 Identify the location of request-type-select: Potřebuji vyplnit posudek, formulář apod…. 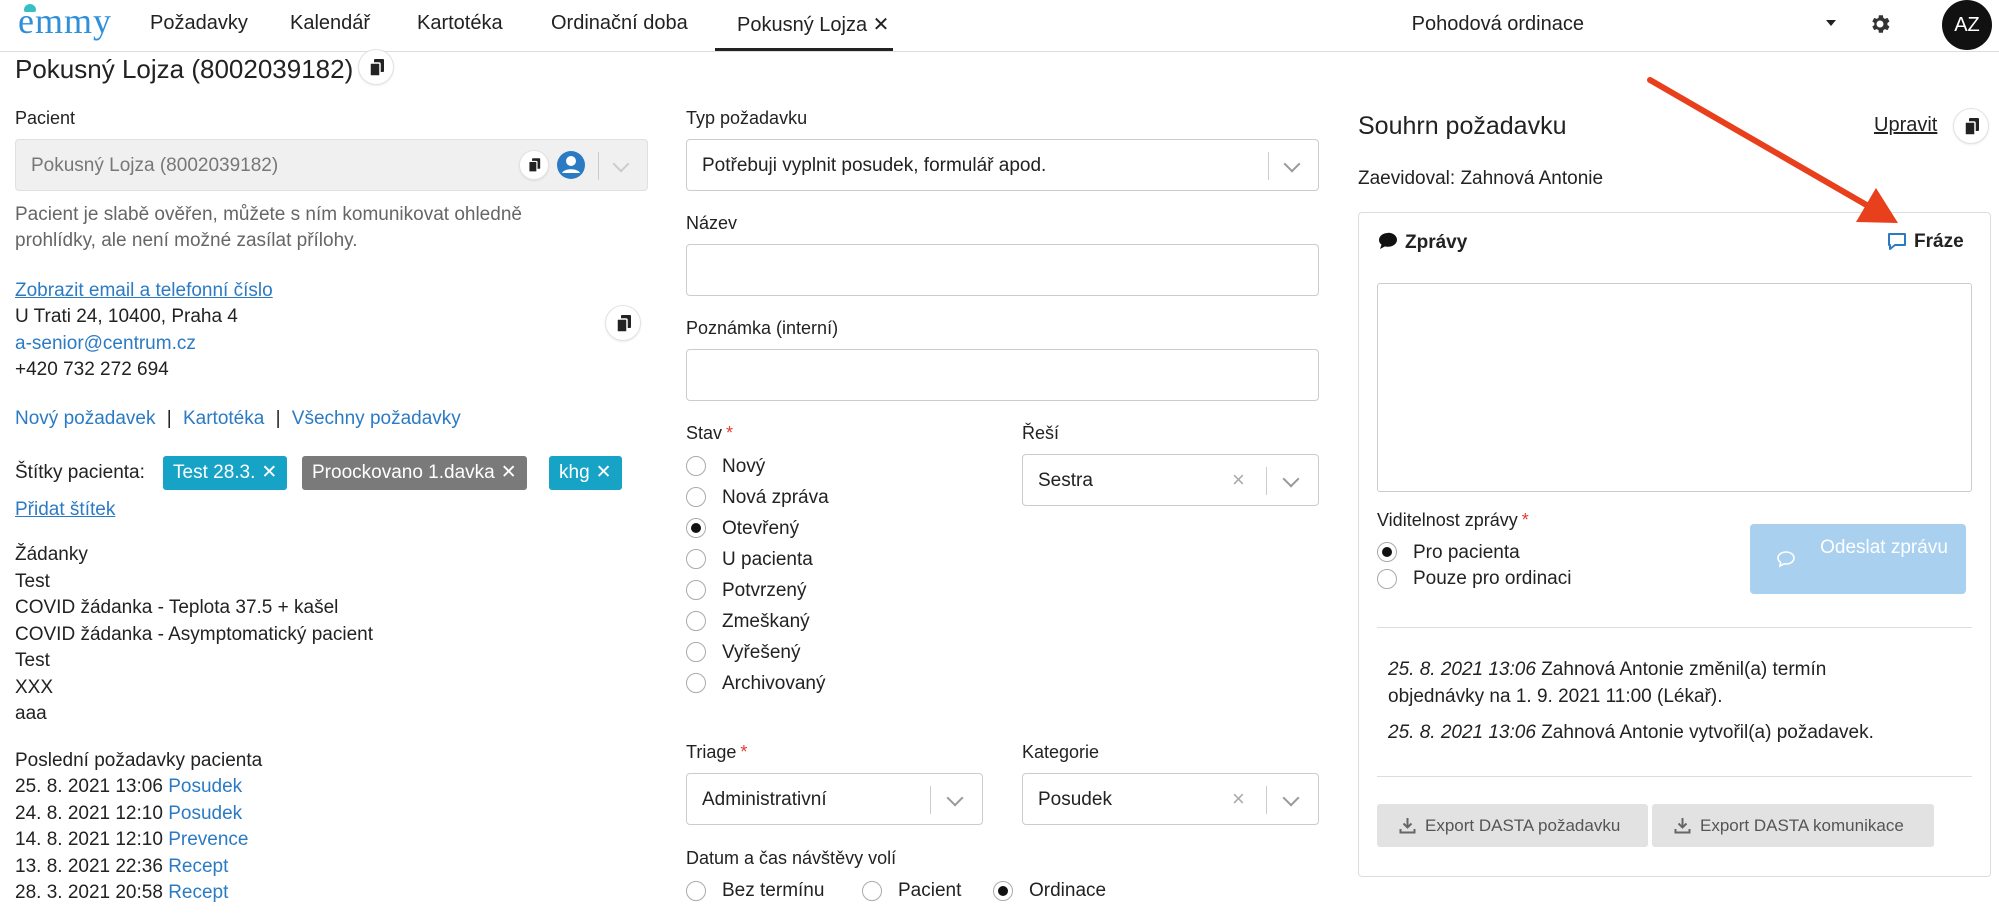
(1002, 165).